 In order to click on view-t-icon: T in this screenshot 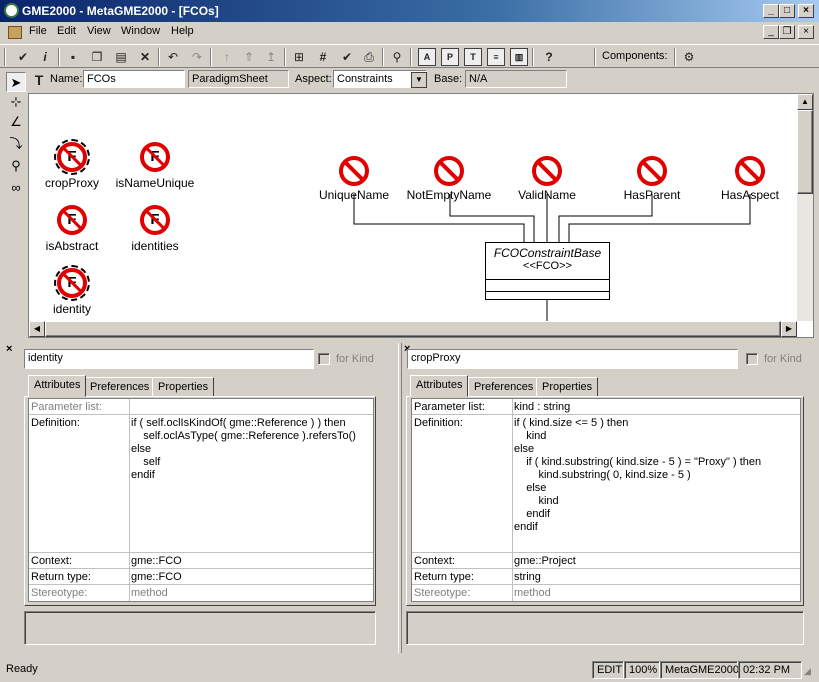, I will do `click(473, 57)`.